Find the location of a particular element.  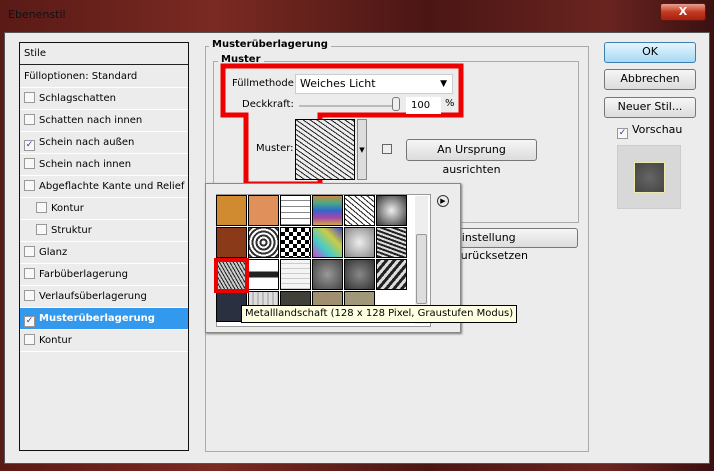

opacity-slider is located at coordinates (349, 106).